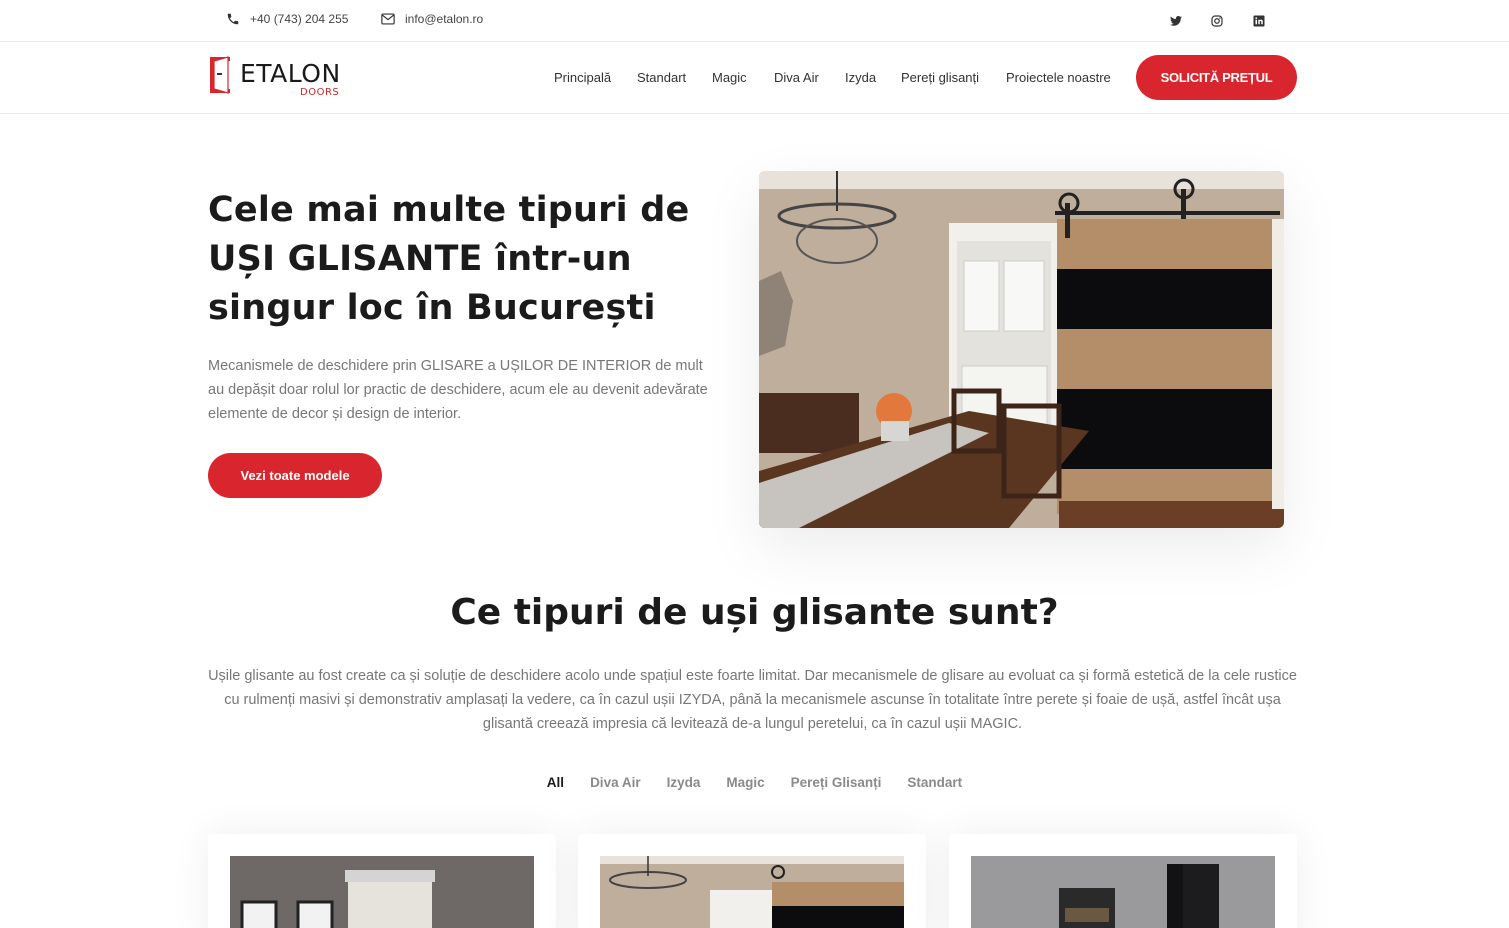 This screenshot has width=1509, height=928. Describe the element at coordinates (729, 77) in the screenshot. I see `nav-magic: Magic` at that location.